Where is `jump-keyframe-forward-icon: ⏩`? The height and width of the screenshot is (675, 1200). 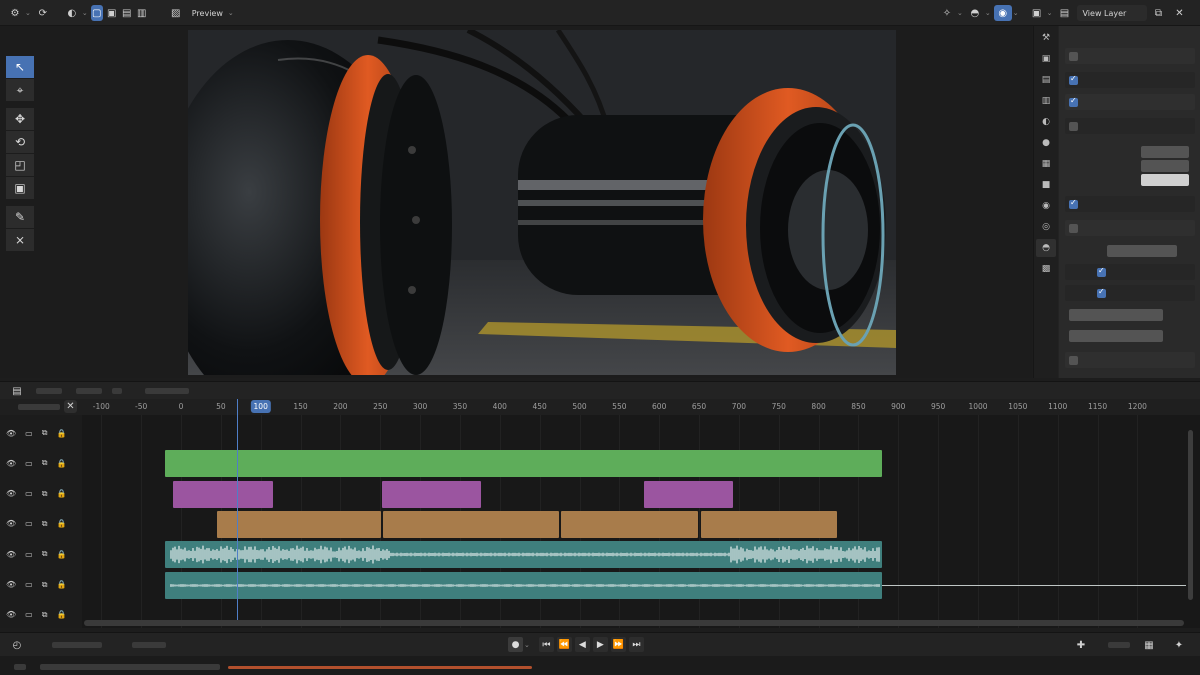 jump-keyframe-forward-icon: ⏩ is located at coordinates (618, 644).